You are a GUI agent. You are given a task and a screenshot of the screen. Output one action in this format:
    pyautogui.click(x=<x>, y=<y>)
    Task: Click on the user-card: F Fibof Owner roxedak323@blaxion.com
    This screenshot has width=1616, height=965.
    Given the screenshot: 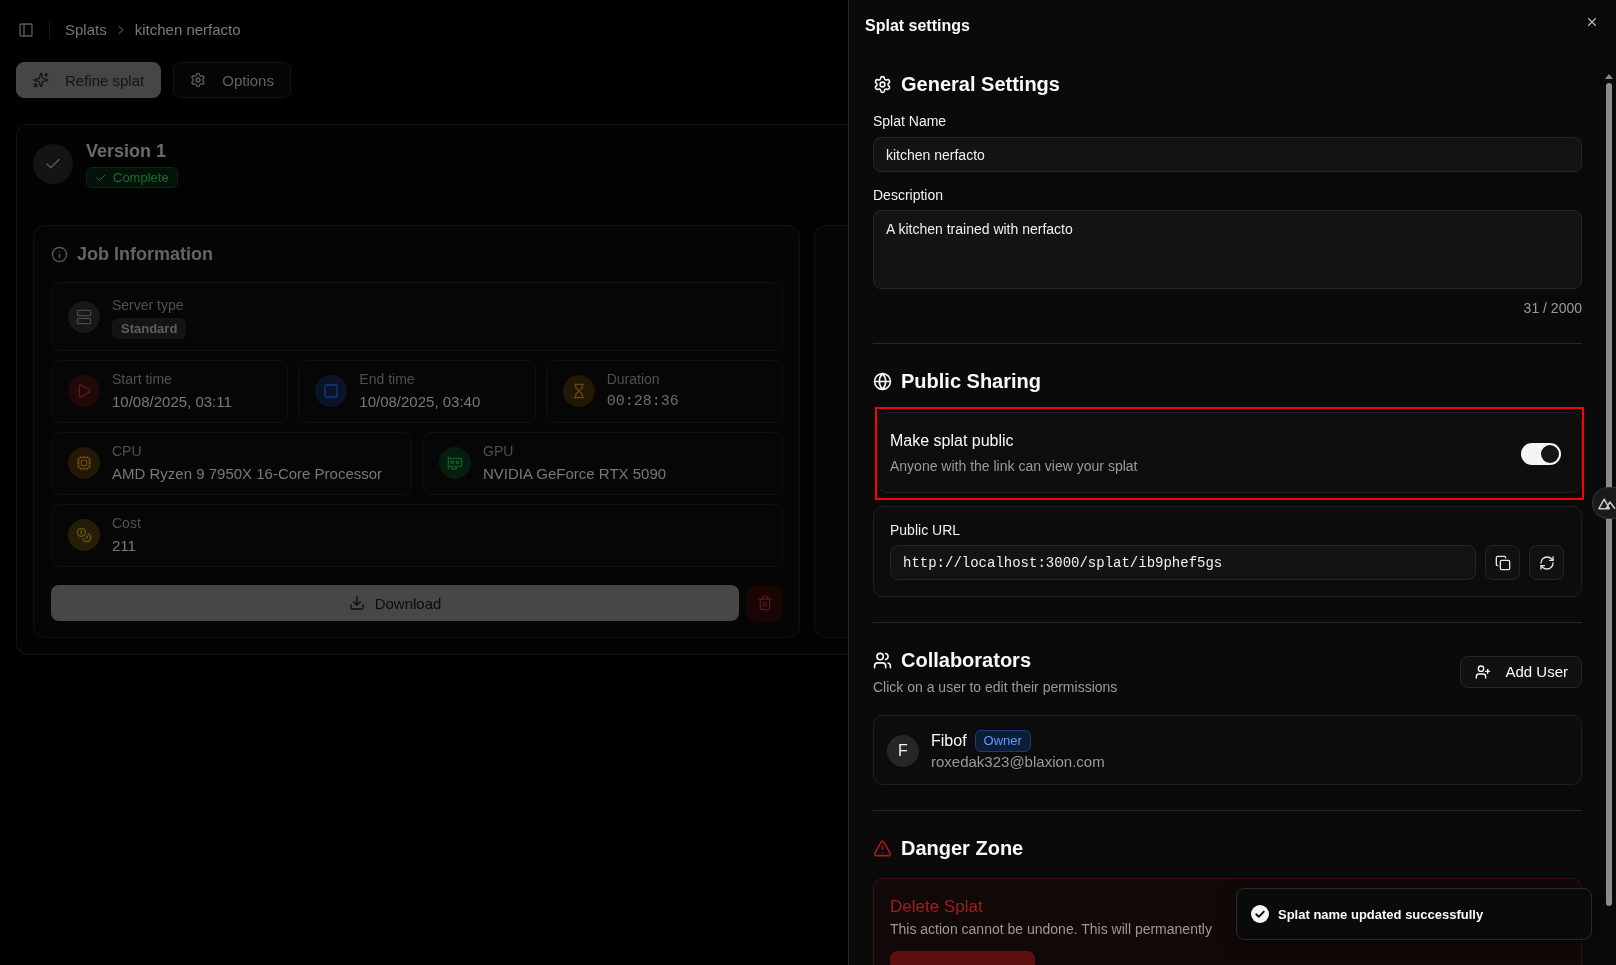 What is the action you would take?
    pyautogui.click(x=1227, y=750)
    